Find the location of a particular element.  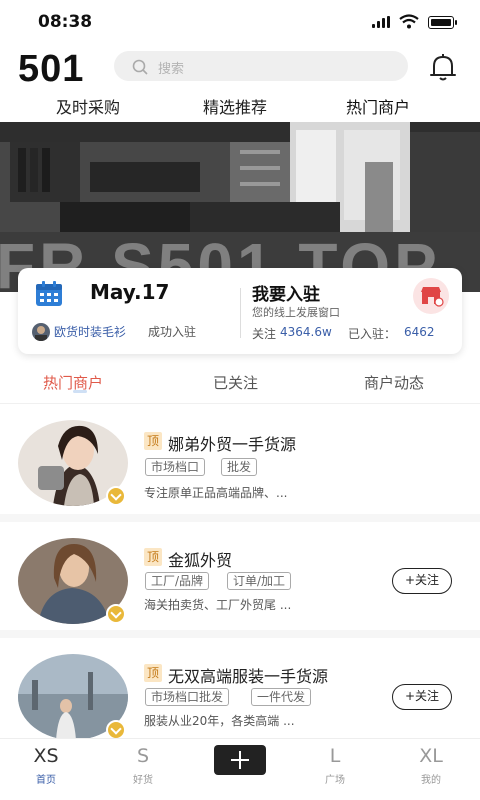

shop-icon is located at coordinates (431, 296).